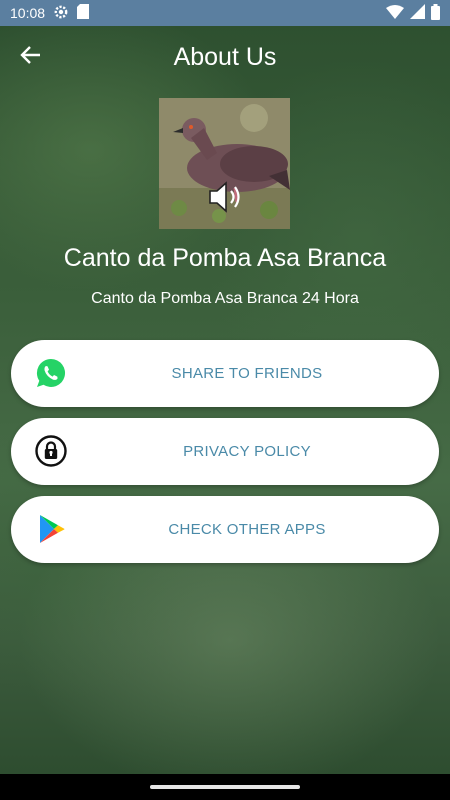 This screenshot has width=450, height=800. I want to click on share-to-friends-label: SHARE TO FRIENDS, so click(247, 373).